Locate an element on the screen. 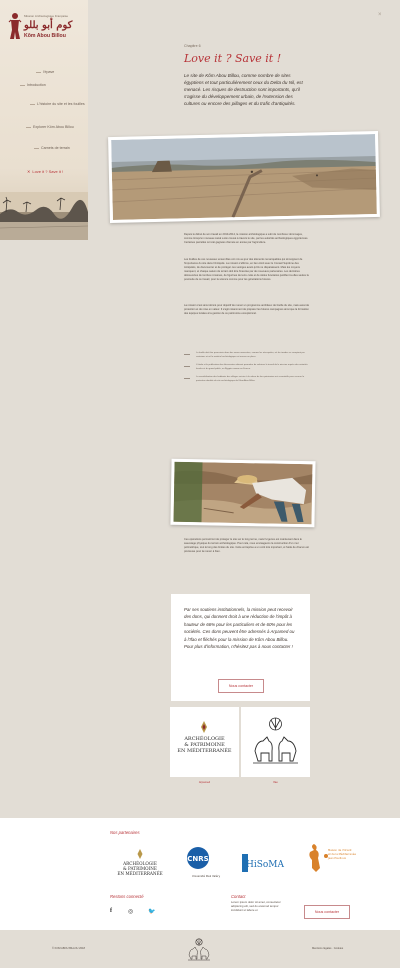 This screenshot has height=968, width=400. logo-arabic-text: كوم أبو بللو is located at coordinates (48, 25).